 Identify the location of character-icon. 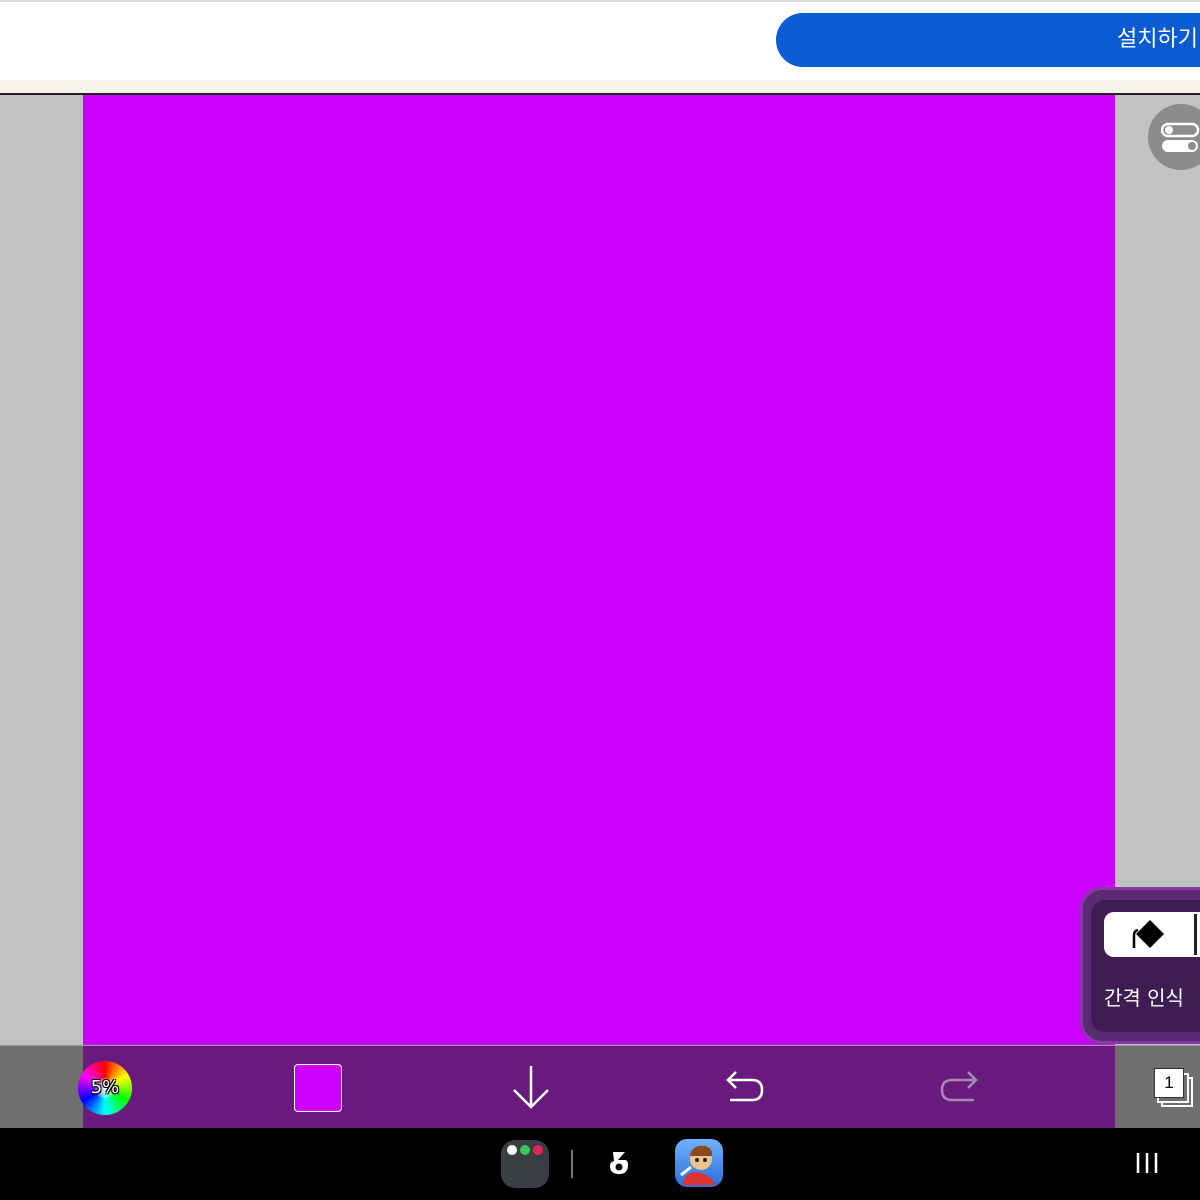
(697, 1165).